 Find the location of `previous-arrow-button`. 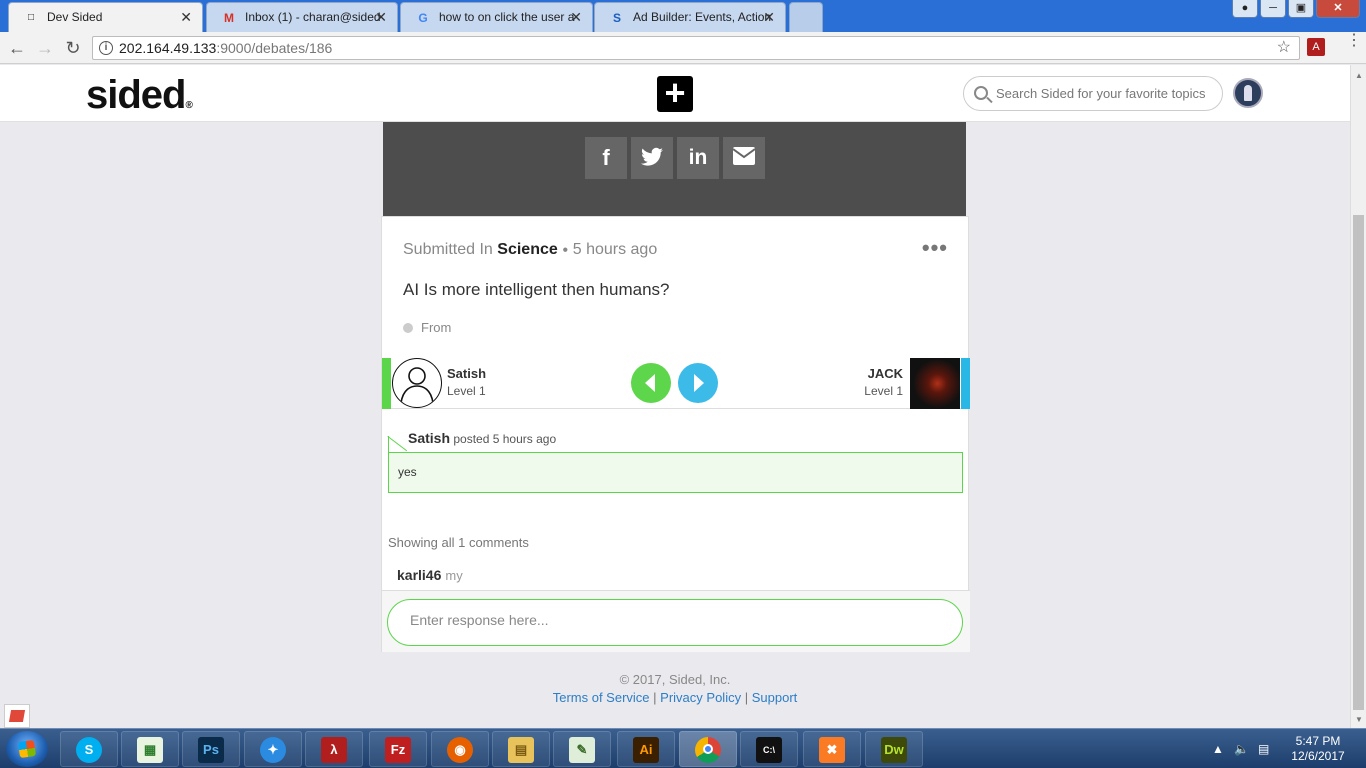

previous-arrow-button is located at coordinates (651, 383).